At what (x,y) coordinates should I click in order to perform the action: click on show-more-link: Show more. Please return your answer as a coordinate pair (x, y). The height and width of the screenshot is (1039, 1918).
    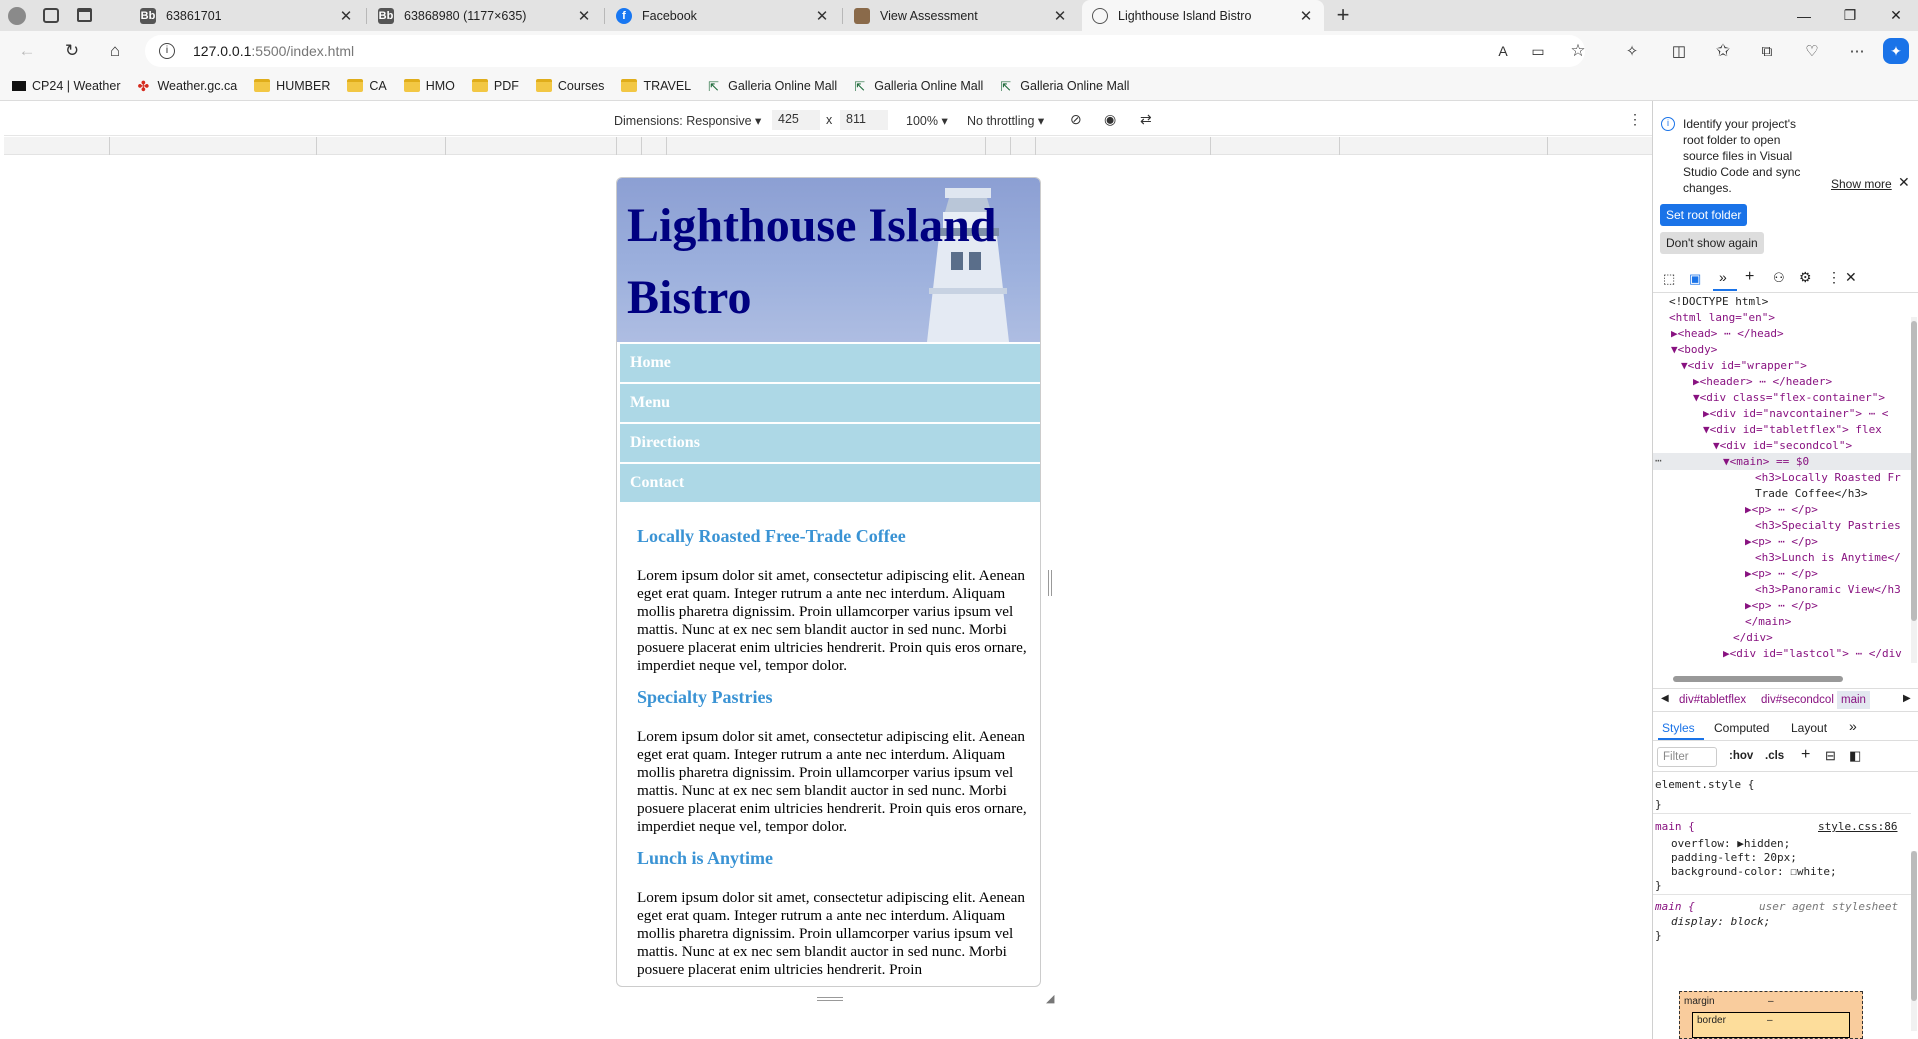
    Looking at the image, I should click on (1861, 184).